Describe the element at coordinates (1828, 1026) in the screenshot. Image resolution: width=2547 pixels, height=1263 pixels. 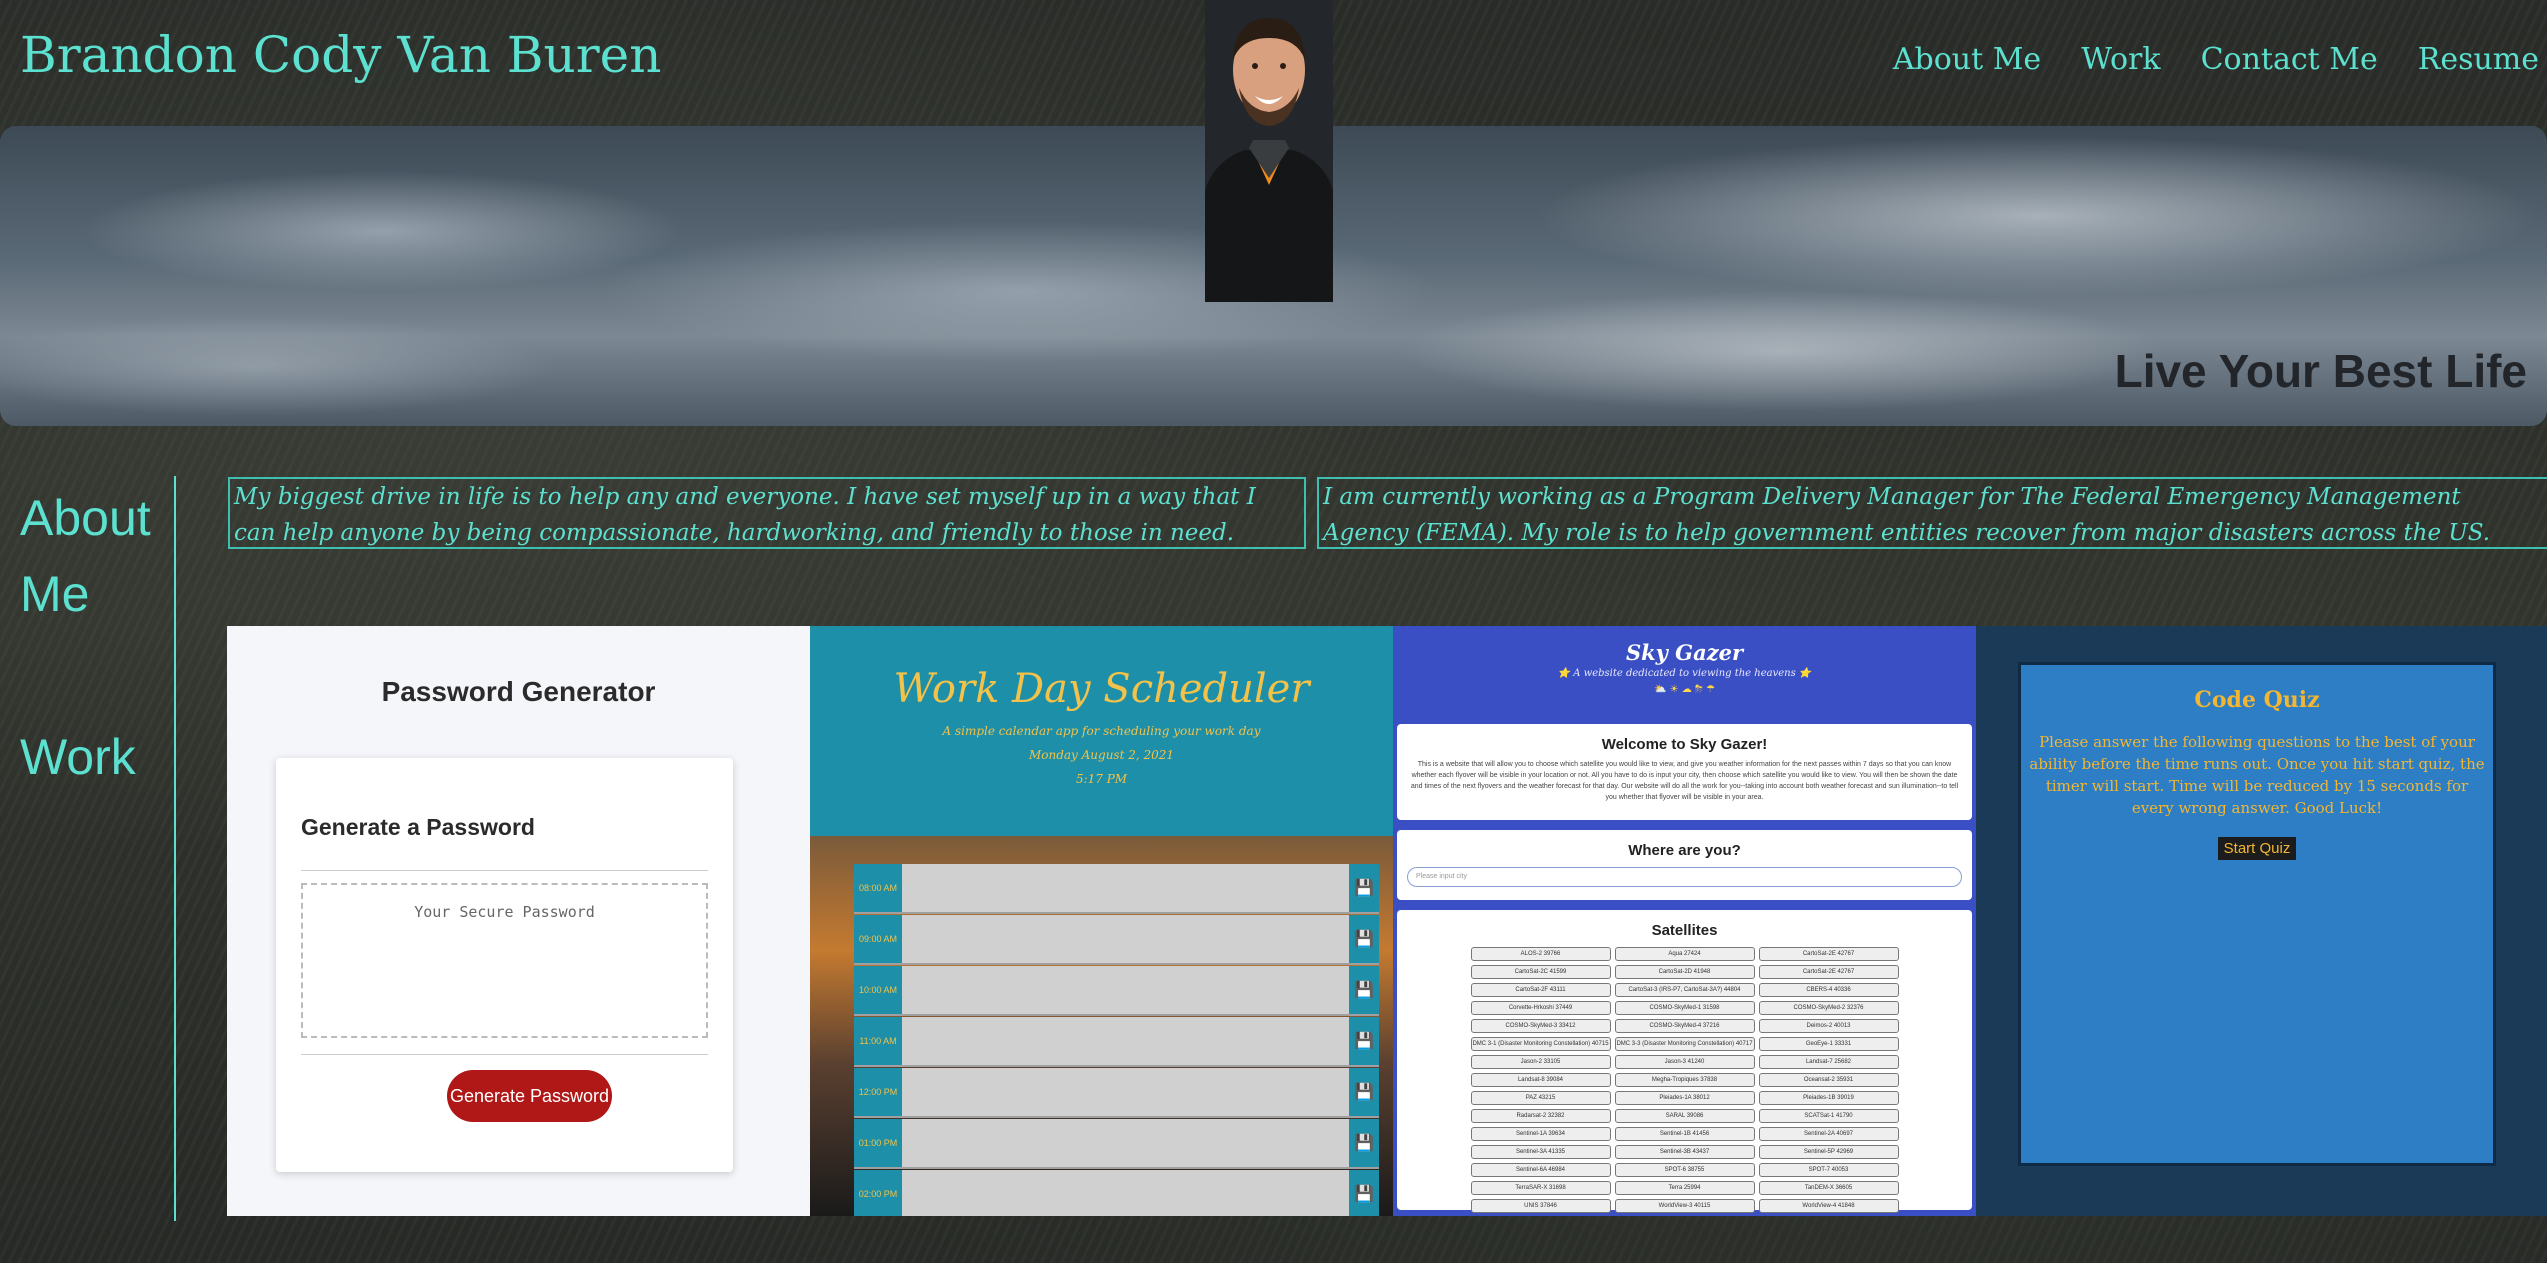
I see `satellite-button: Deimos-2 40013` at that location.